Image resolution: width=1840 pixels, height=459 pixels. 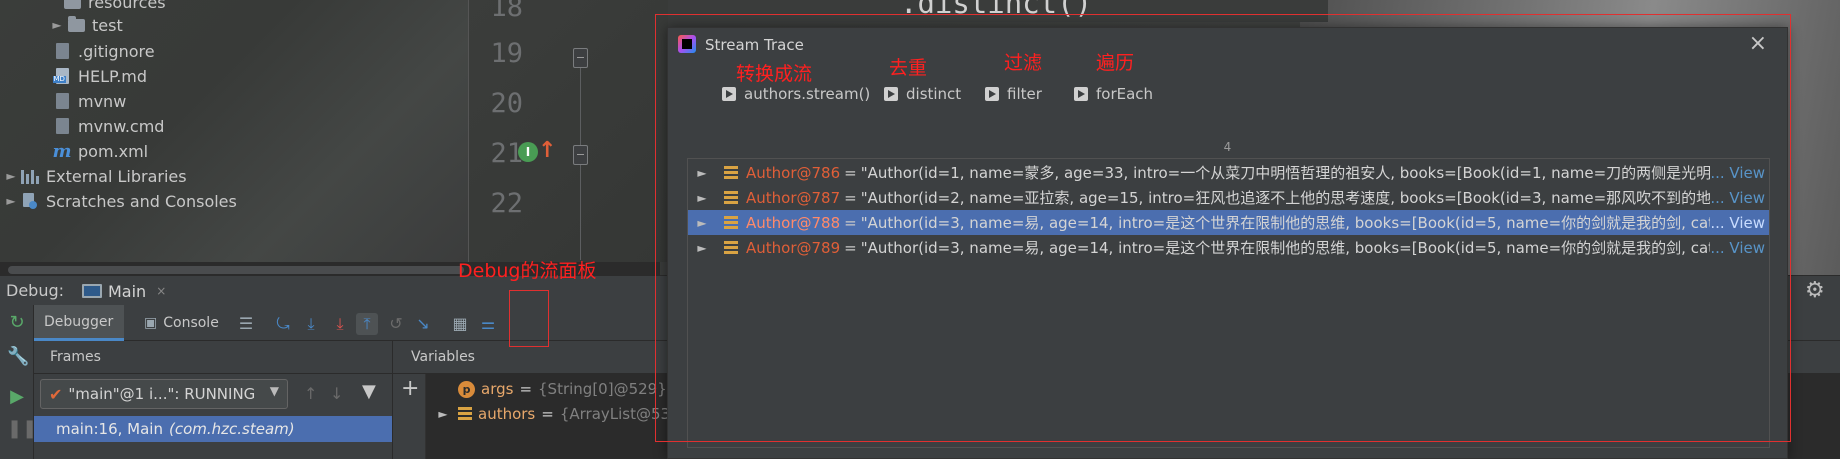 What do you see at coordinates (274, 391) in the screenshot?
I see `chevron-down-icon: ▼` at bounding box center [274, 391].